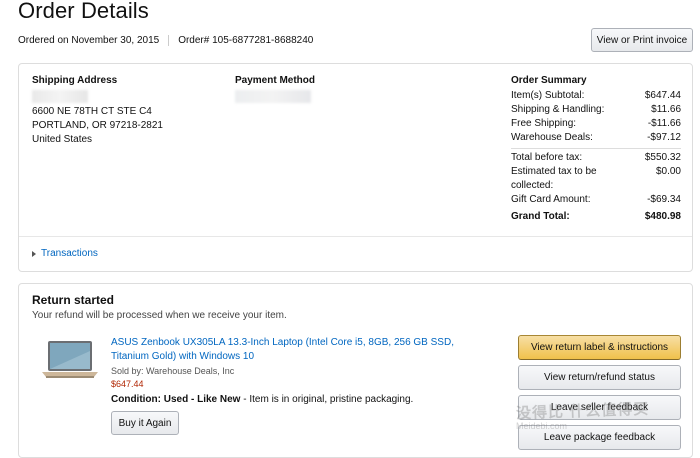 The width and height of the screenshot is (700, 458). What do you see at coordinates (70, 360) in the screenshot?
I see `laptop-product-image` at bounding box center [70, 360].